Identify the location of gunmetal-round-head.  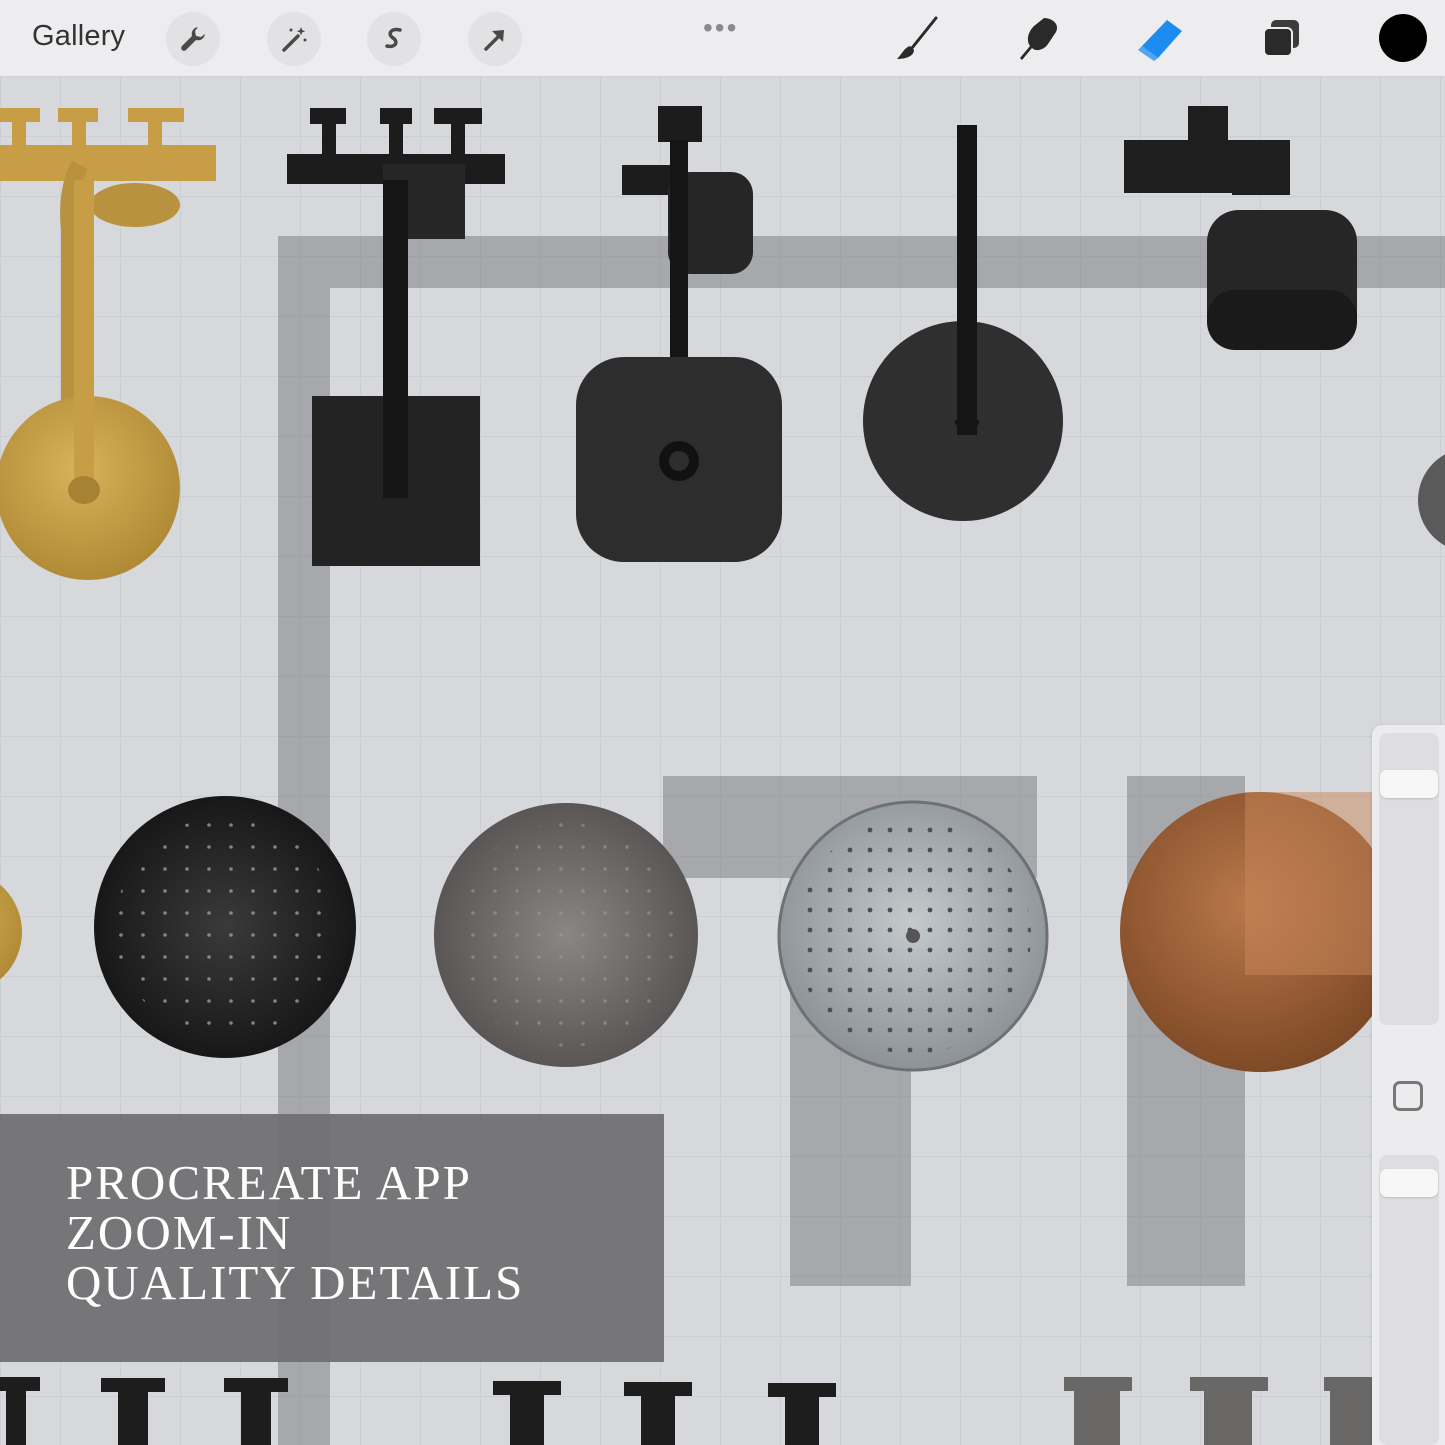
(566, 935).